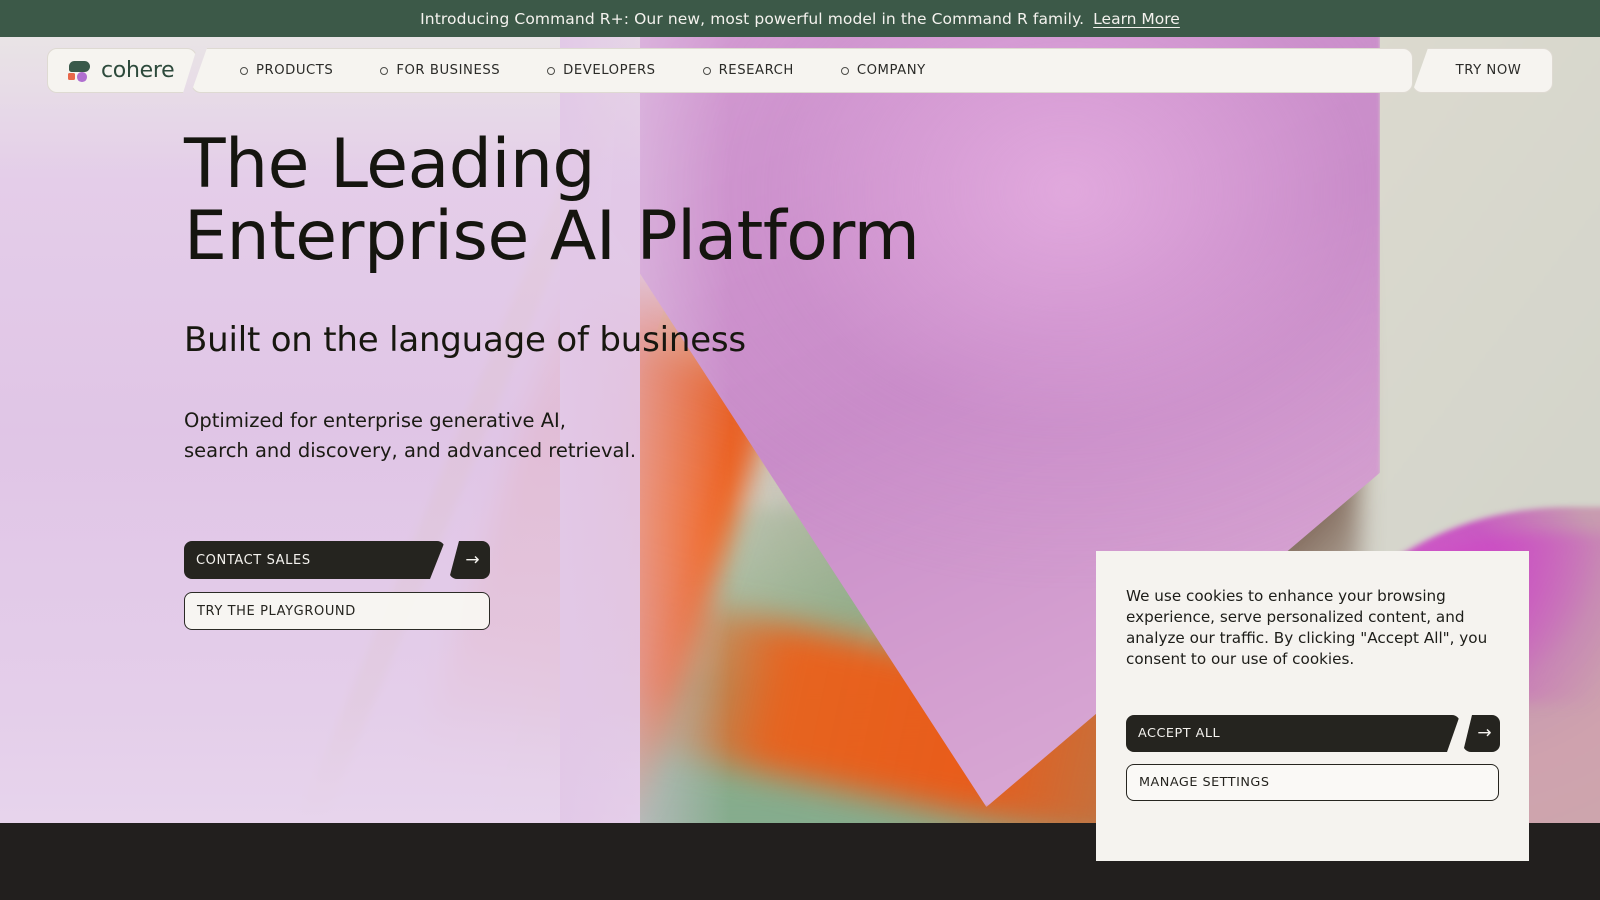  Describe the element at coordinates (253, 560) in the screenshot. I see `contact-sales-label: CONTACT SALES` at that location.